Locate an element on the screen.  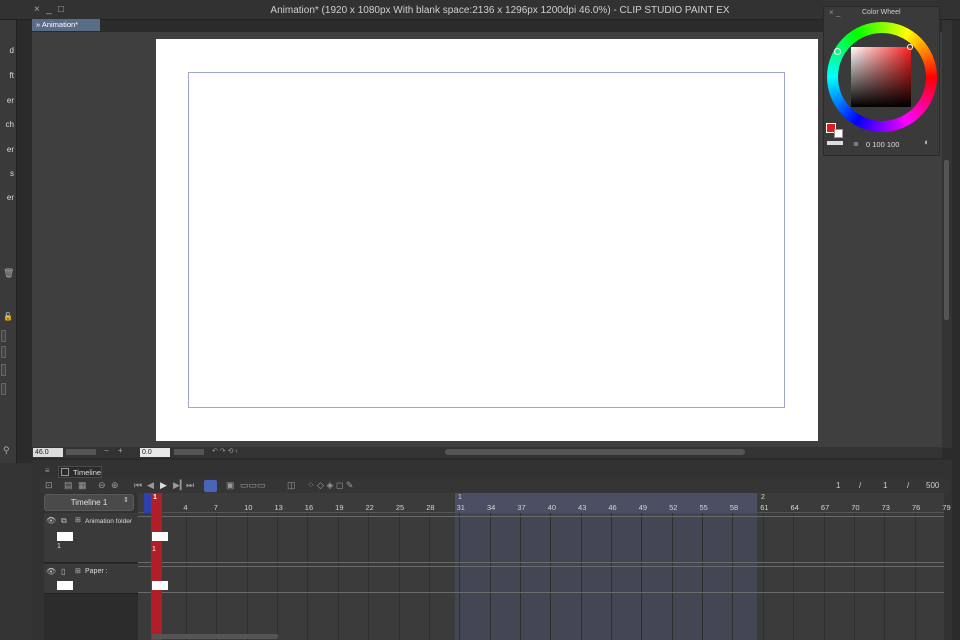
zoom-out-icon: ⊖ is located at coordinates (102, 485).